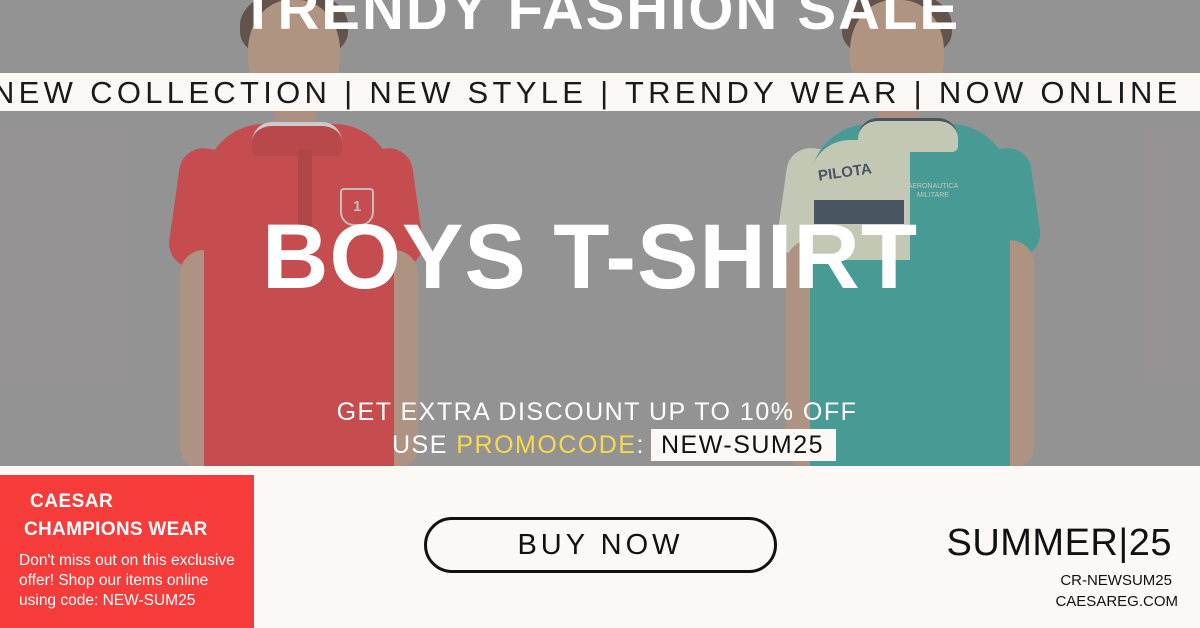 The image size is (1200, 628). Describe the element at coordinates (640, 444) in the screenshot. I see `promo-colon: :` at that location.